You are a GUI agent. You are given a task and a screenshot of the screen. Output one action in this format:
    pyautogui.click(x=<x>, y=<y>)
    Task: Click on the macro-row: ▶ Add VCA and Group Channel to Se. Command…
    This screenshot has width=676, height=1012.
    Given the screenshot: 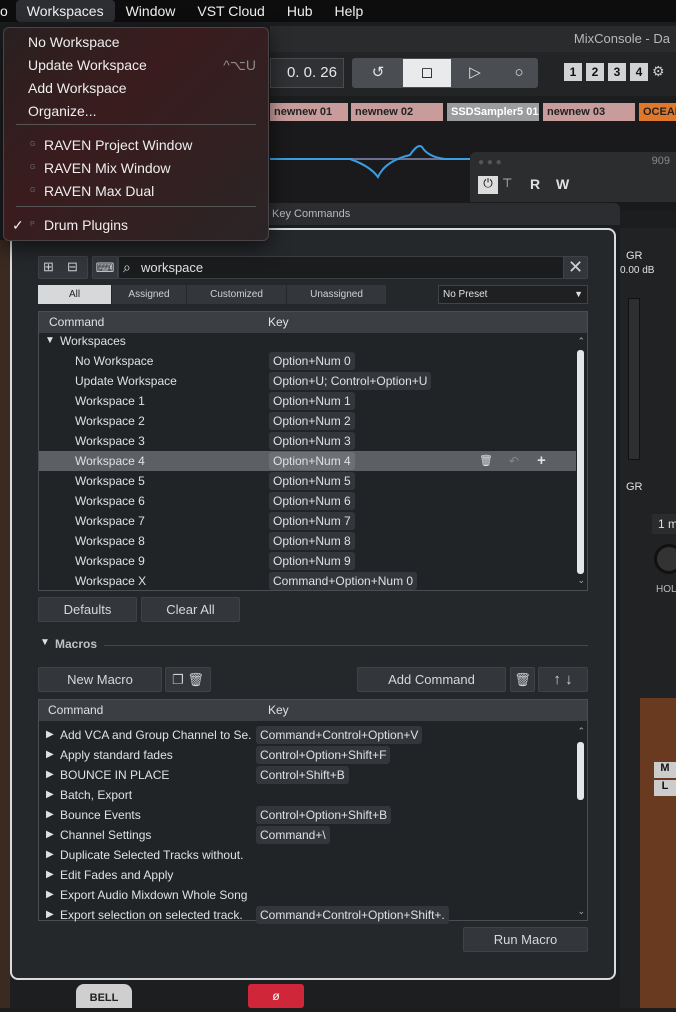 What is the action you would take?
    pyautogui.click(x=307, y=735)
    